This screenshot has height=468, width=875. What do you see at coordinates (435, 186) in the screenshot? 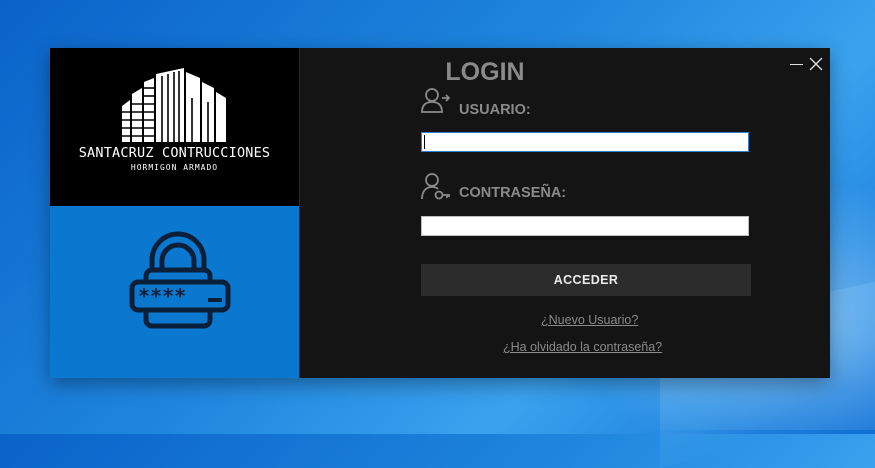
I see `user-key-icon` at bounding box center [435, 186].